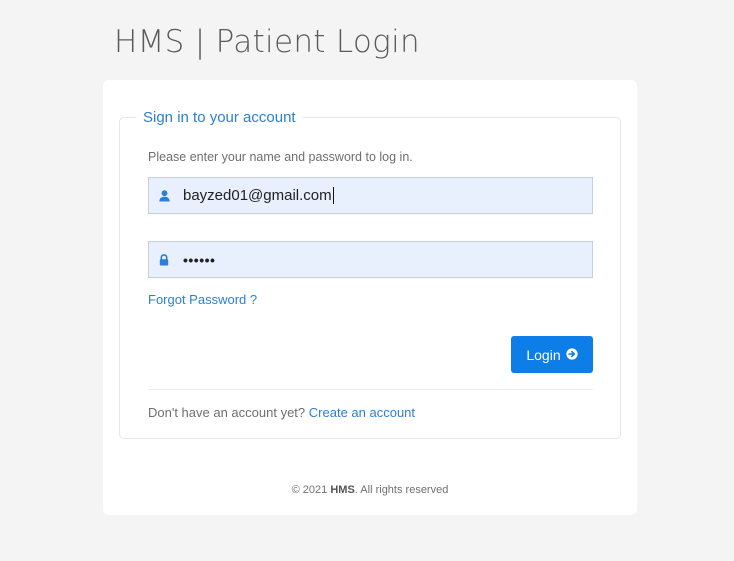 This screenshot has height=561, width=734. I want to click on arrow-circle-right-icon, so click(572, 355).